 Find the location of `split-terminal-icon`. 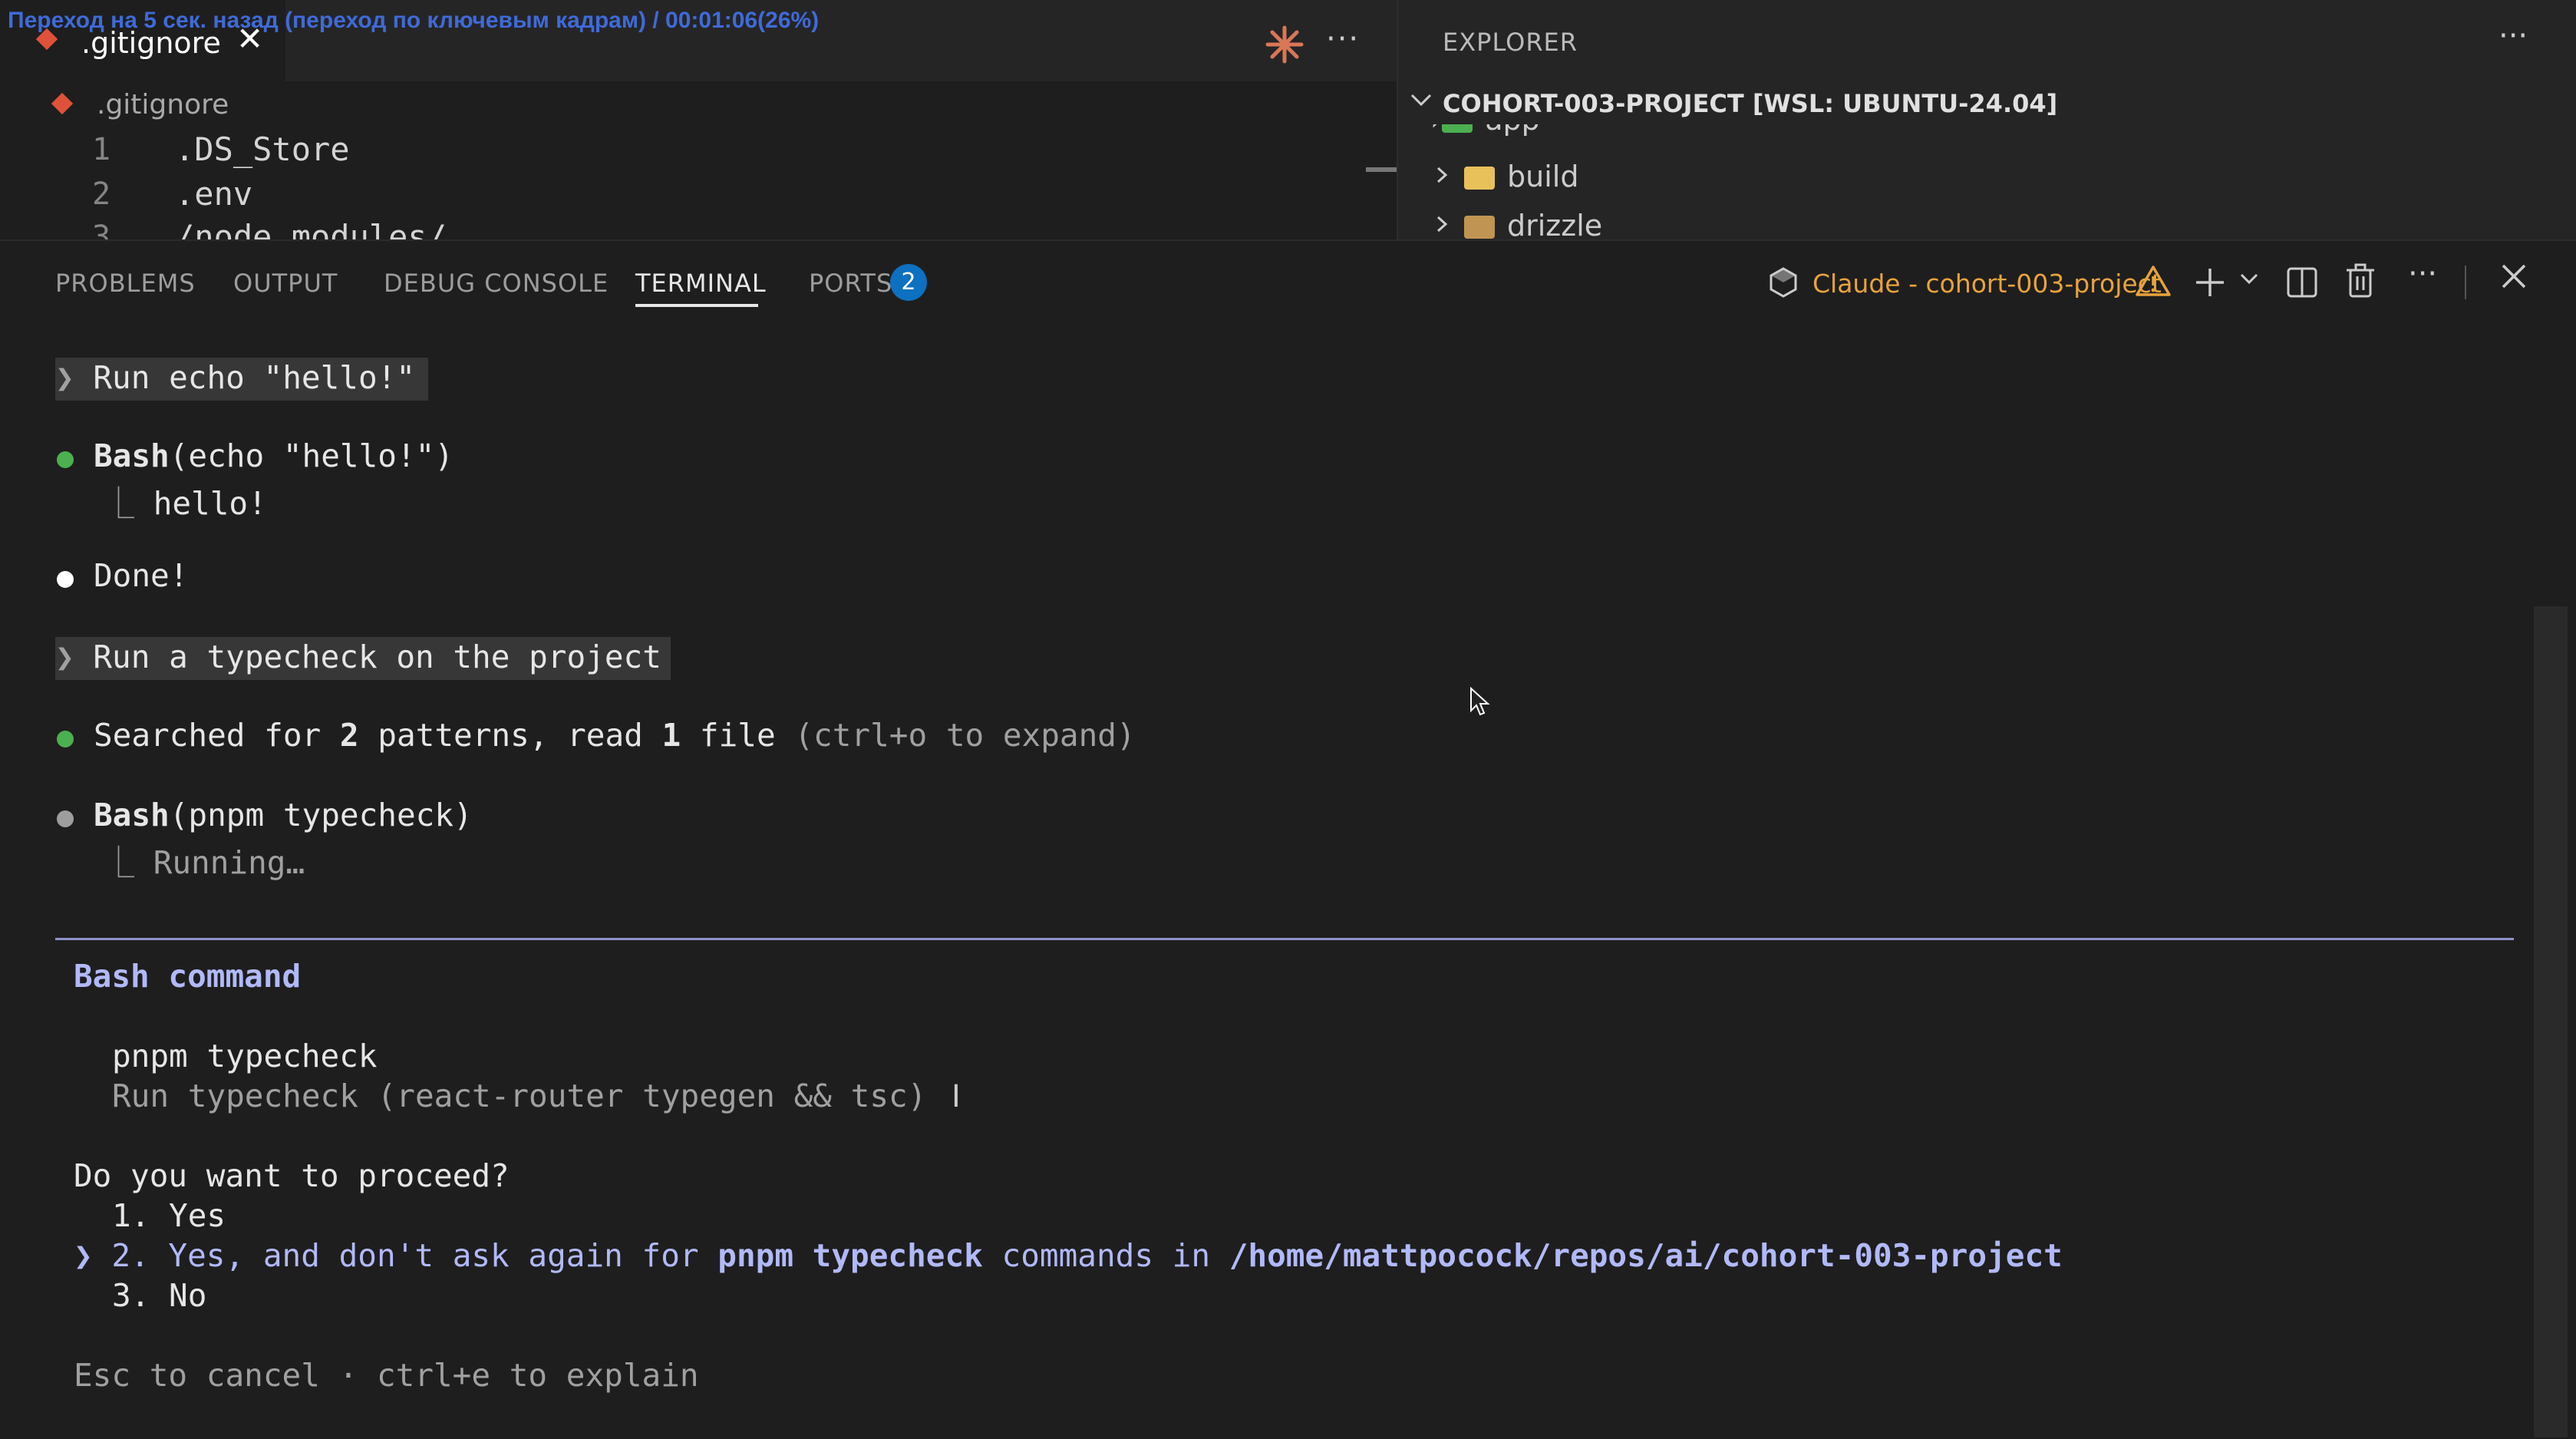

split-terminal-icon is located at coordinates (2302, 282).